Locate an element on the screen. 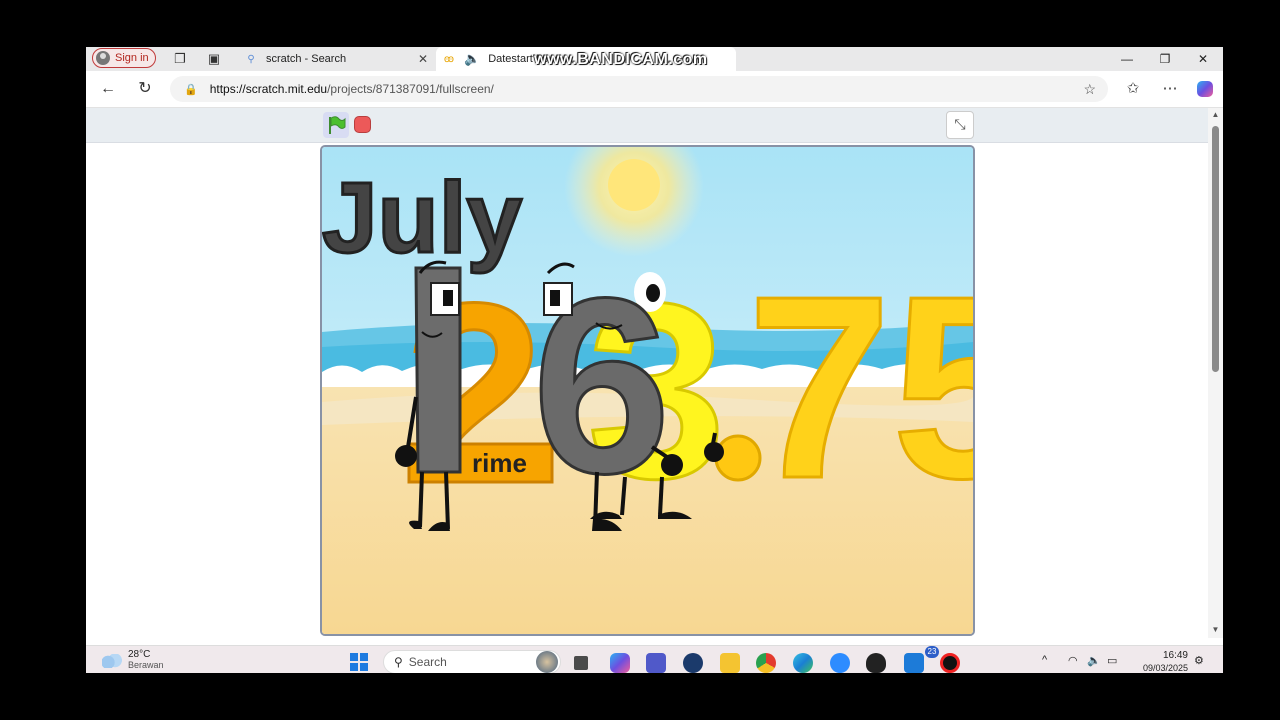 Image resolution: width=1280 pixels, height=720 pixels. time: 16:49 is located at coordinates (1175, 655).